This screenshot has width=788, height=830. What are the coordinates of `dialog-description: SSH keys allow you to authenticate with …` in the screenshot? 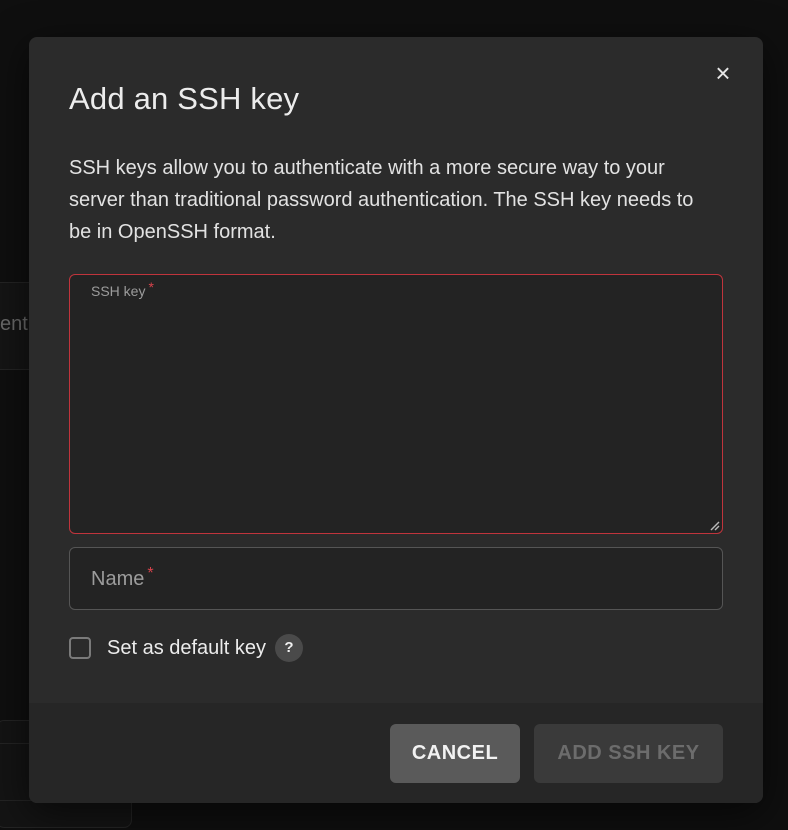 It's located at (381, 200).